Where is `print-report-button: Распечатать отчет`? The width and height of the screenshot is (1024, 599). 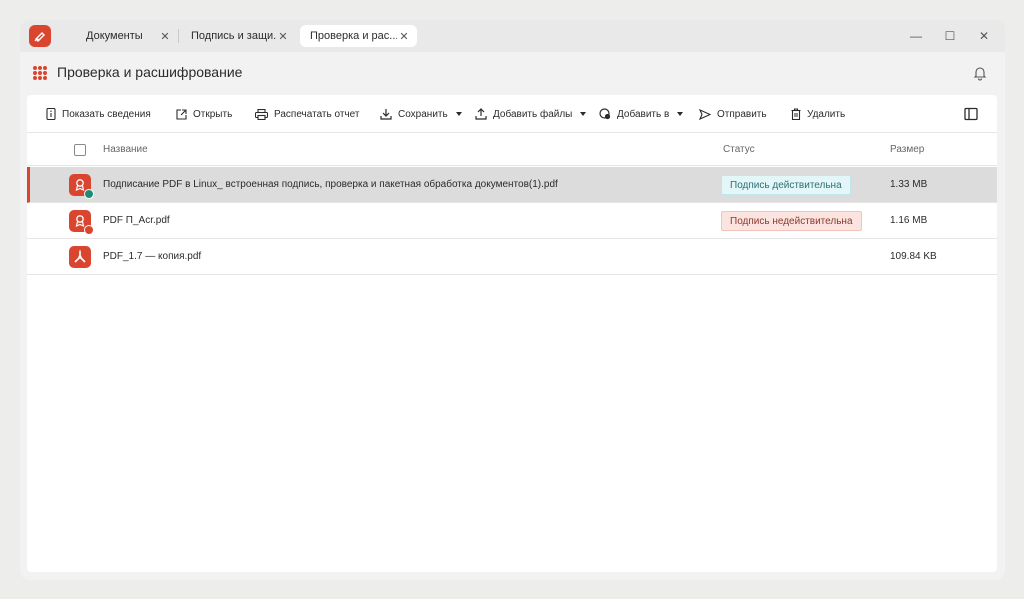 print-report-button: Распечатать отчет is located at coordinates (307, 114).